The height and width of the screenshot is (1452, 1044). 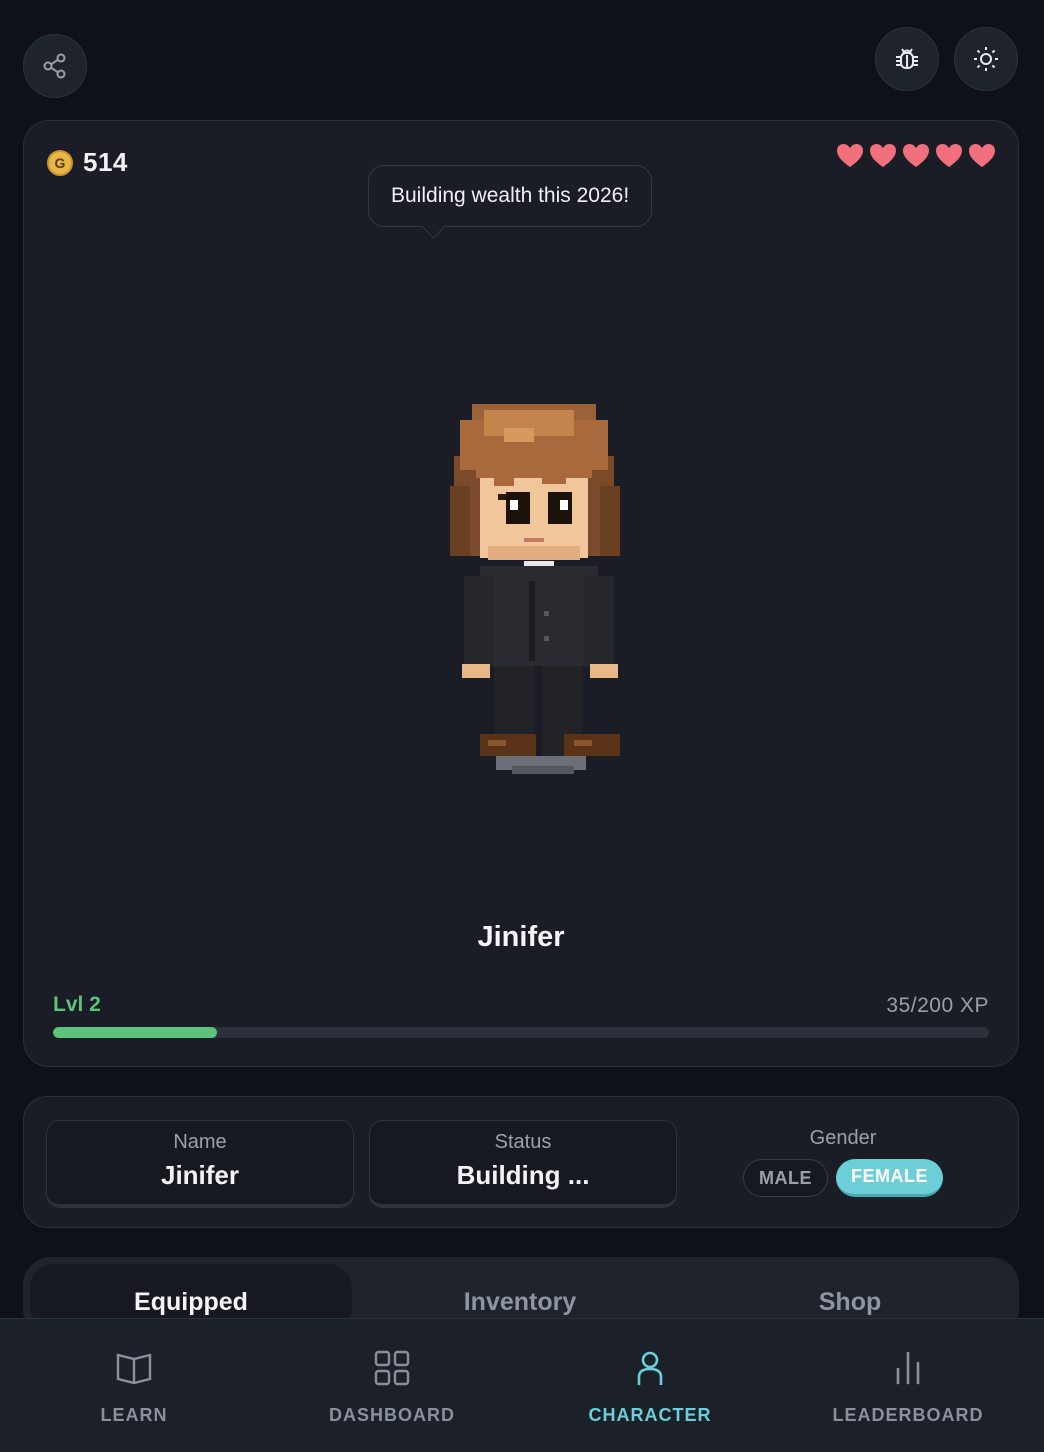 What do you see at coordinates (889, 1178) in the screenshot?
I see `gender-female-button: FEMALE` at bounding box center [889, 1178].